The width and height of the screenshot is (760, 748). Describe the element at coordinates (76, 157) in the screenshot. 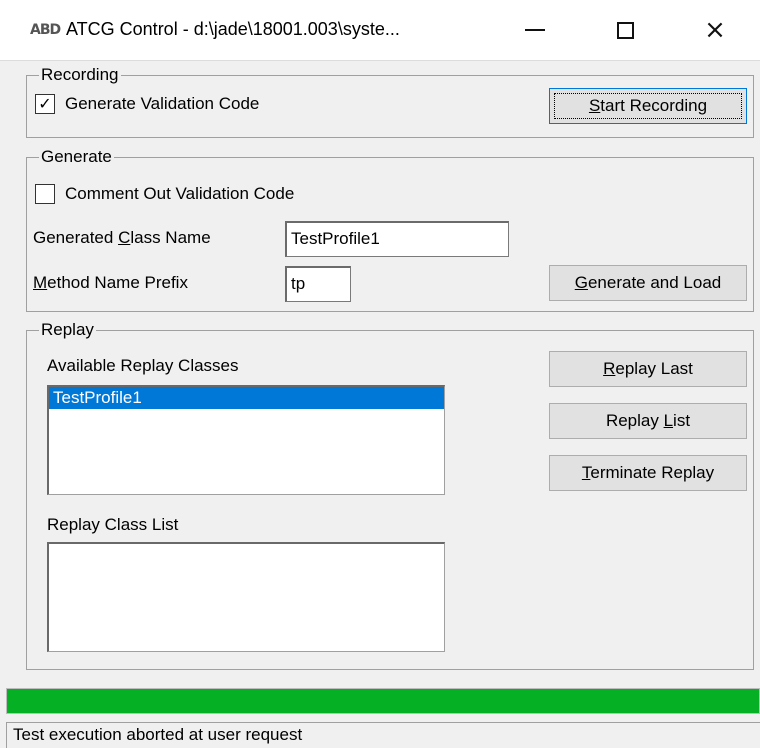

I see `generate-legend: Generate` at that location.